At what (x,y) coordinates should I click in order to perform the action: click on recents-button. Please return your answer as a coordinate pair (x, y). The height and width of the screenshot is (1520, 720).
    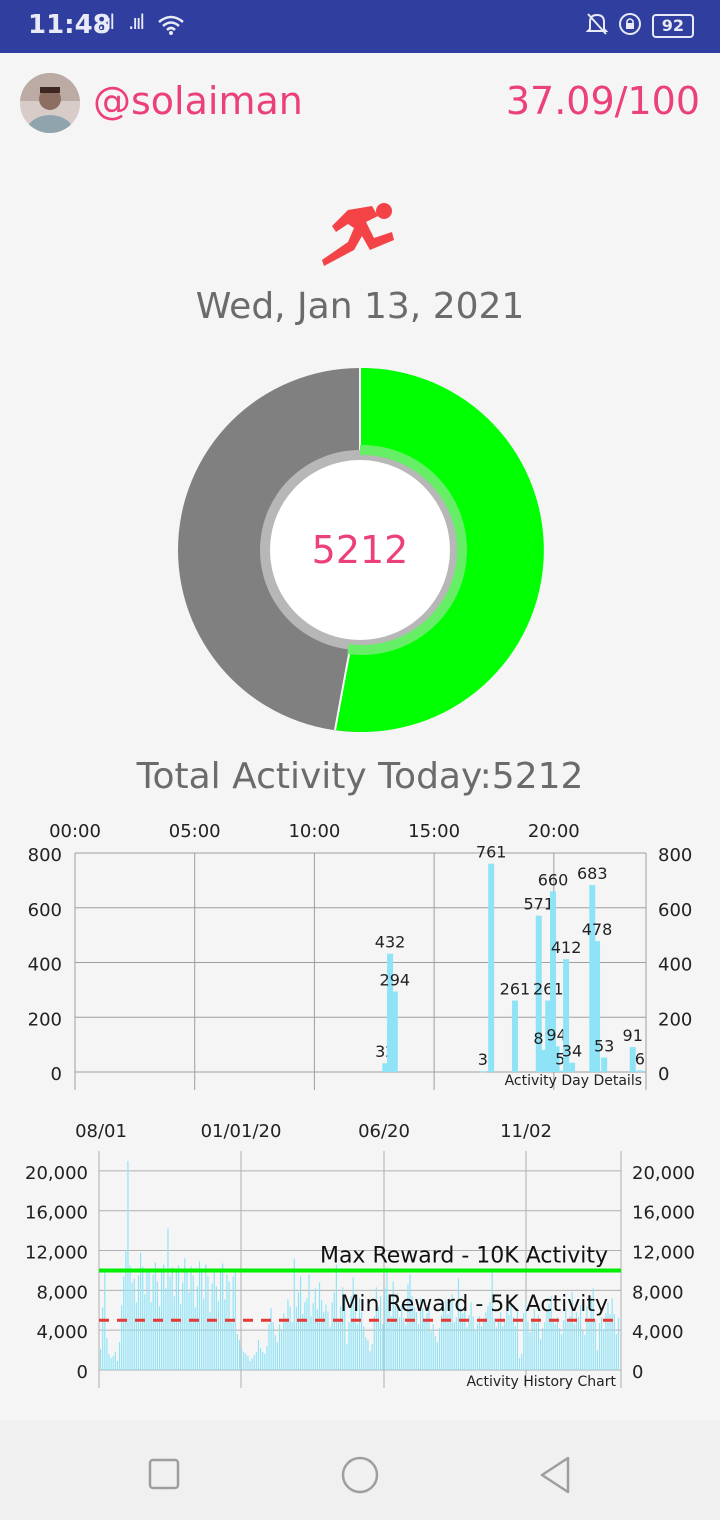
    Looking at the image, I should click on (165, 1475).